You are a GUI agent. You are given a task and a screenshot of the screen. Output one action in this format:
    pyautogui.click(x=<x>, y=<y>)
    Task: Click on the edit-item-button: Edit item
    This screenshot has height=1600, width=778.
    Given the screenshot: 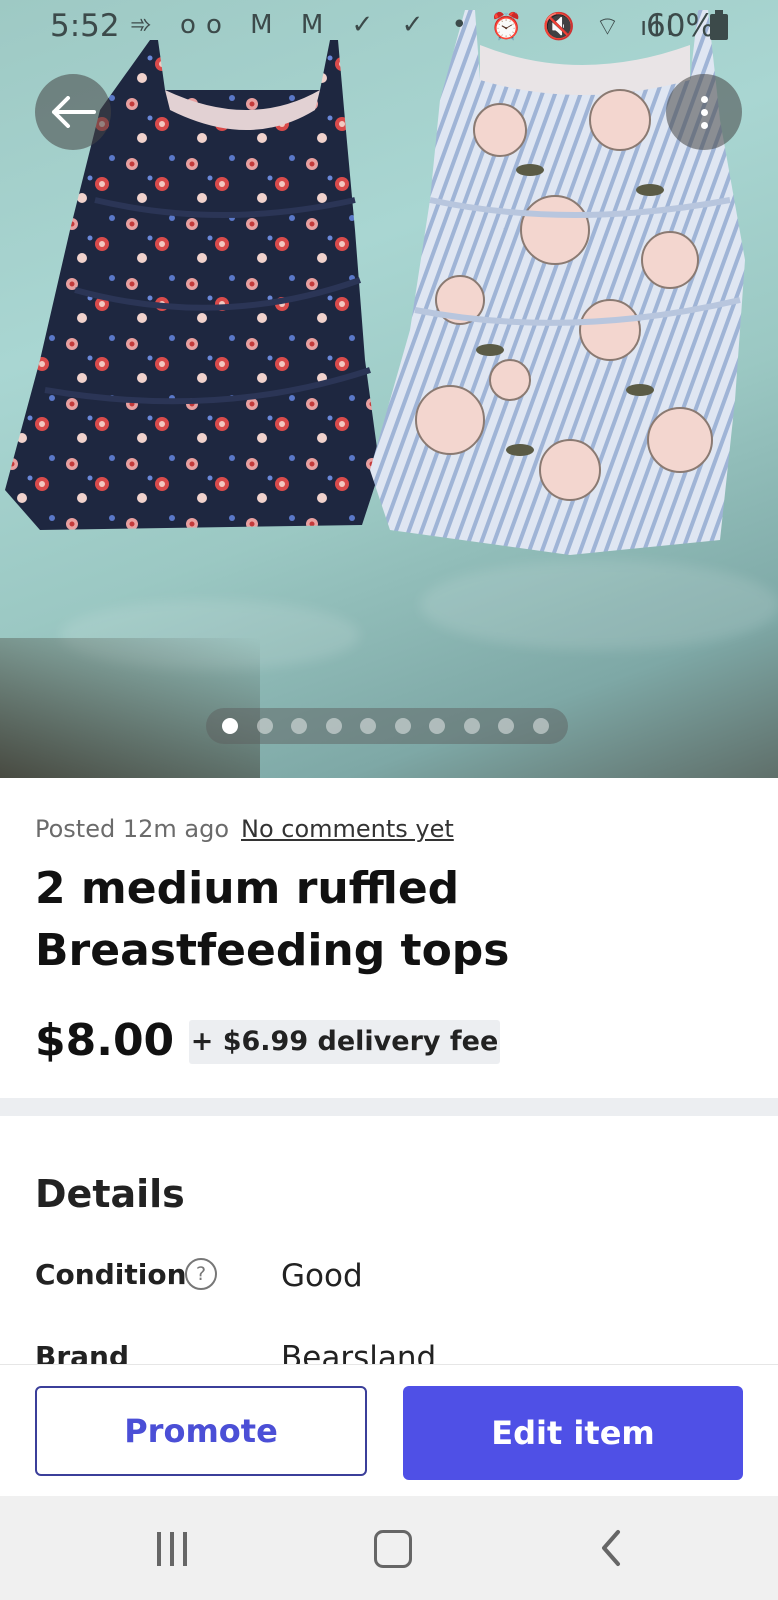 What is the action you would take?
    pyautogui.click(x=573, y=1433)
    